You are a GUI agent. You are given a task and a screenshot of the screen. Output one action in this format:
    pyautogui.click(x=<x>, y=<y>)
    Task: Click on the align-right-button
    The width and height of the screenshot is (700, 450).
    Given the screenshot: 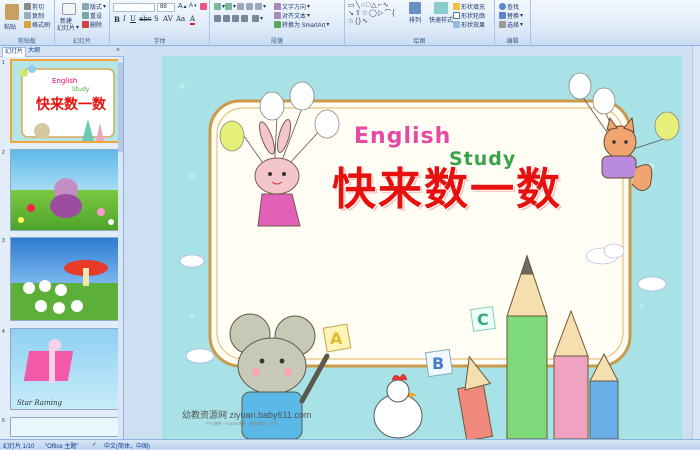 What is the action you would take?
    pyautogui.click(x=235, y=18)
    